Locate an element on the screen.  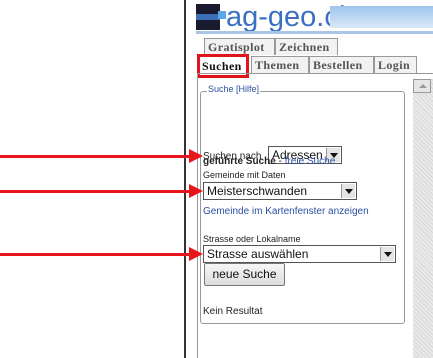
annotation-arrow-1-icon is located at coordinates (196, 156).